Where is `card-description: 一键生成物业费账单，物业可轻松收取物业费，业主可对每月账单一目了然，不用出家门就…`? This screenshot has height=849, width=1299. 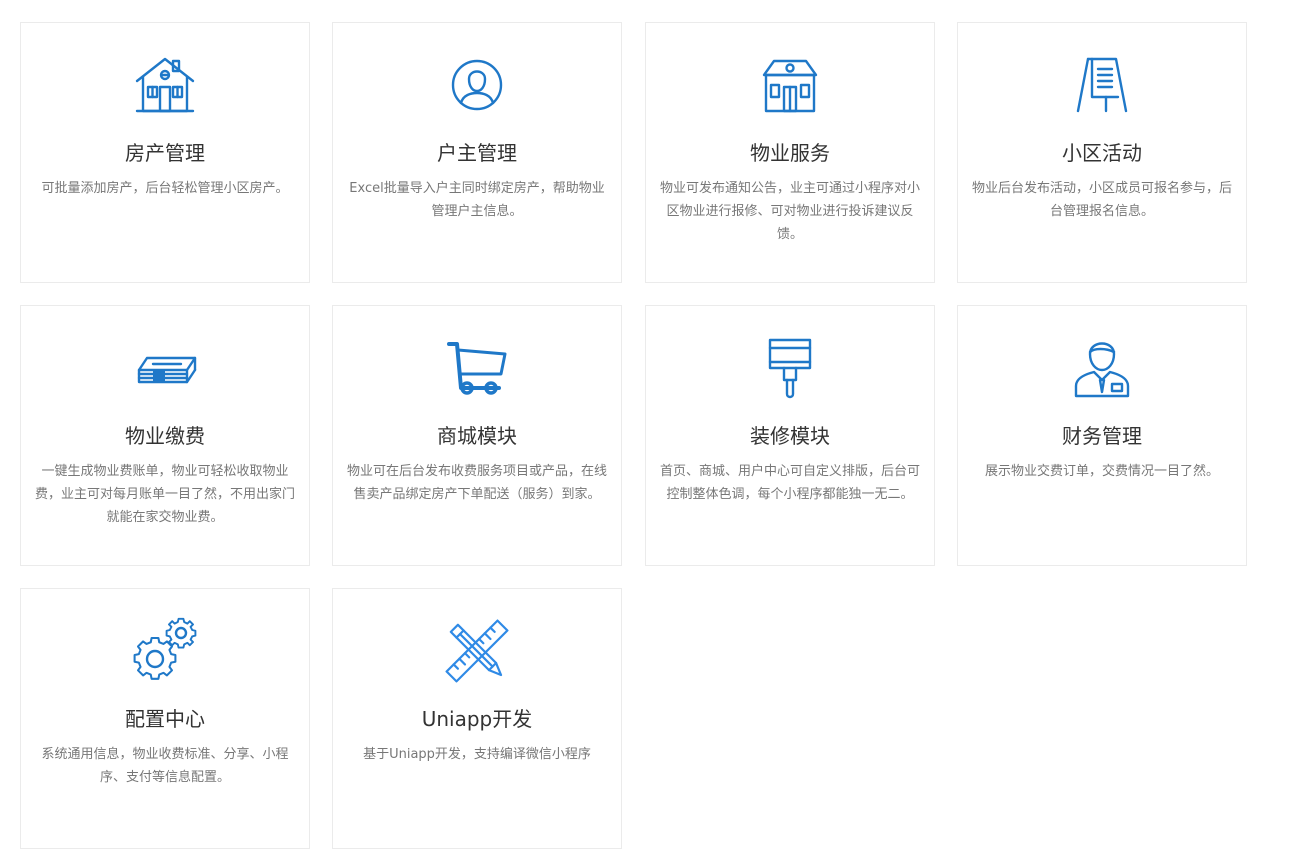
card-description: 一键生成物业费账单，物业可轻松收取物业费，业主可对每月账单一目了然，不用出家门就… is located at coordinates (164, 494).